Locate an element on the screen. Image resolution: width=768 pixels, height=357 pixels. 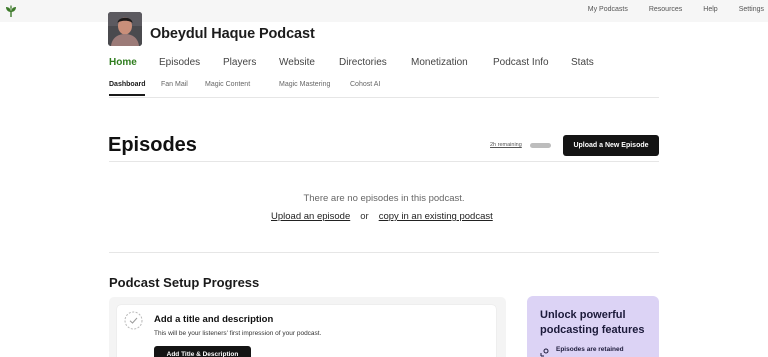
section-divider is located at coordinates (384, 252).